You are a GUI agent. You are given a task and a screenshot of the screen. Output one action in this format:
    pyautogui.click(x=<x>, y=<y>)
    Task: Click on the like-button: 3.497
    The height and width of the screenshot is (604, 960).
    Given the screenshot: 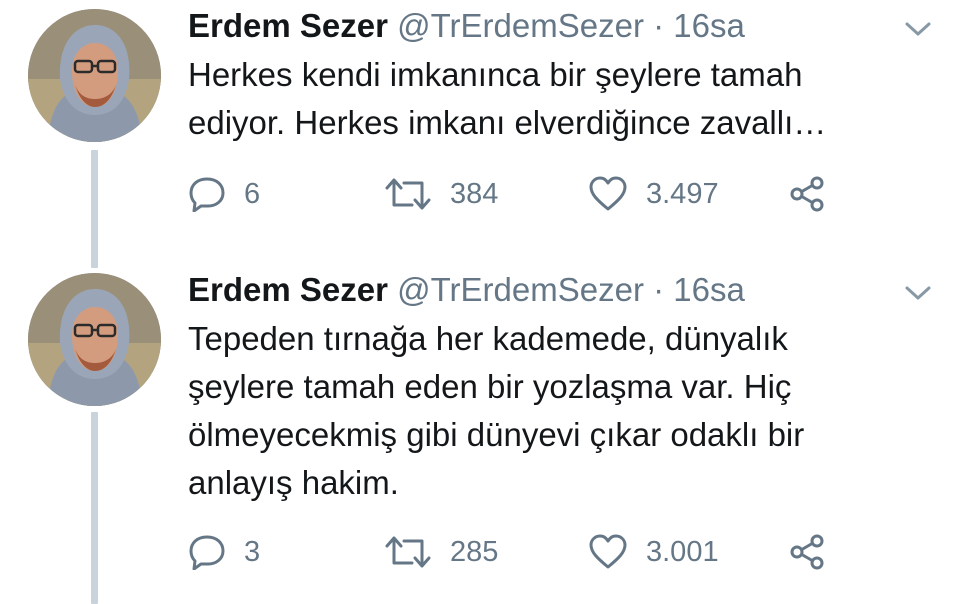 What is the action you would take?
    pyautogui.click(x=653, y=194)
    